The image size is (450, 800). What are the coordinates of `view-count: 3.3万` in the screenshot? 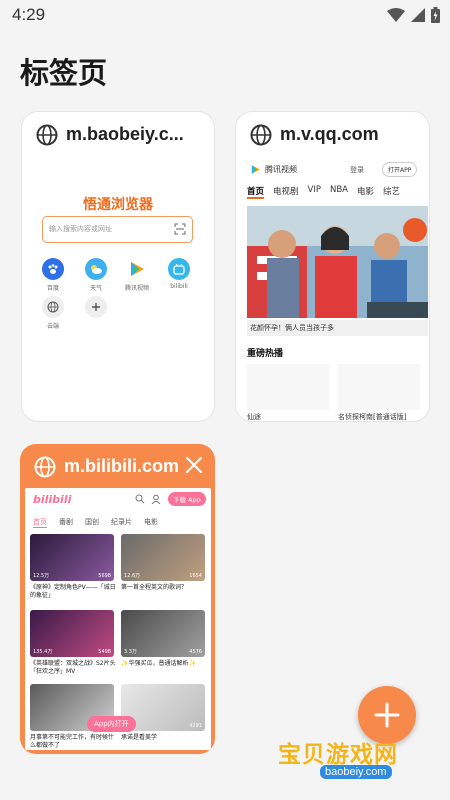 It's located at (130, 652).